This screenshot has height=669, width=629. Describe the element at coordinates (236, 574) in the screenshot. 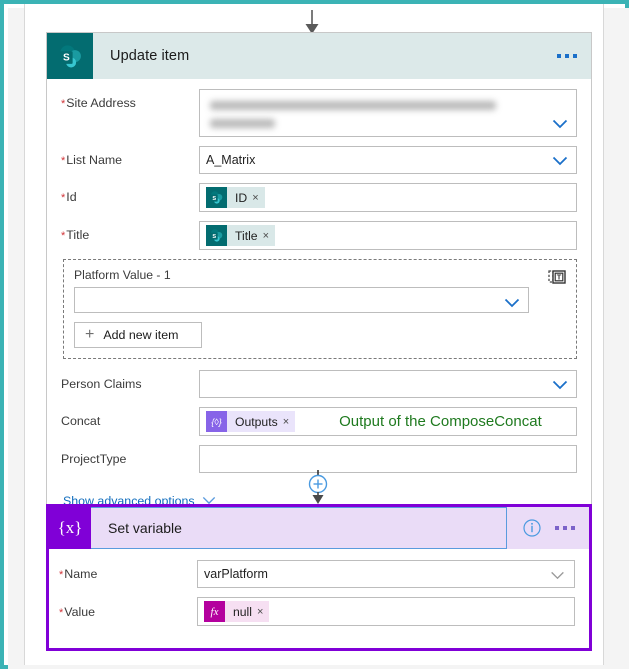

I see `variable-name-value: varPlatform` at that location.